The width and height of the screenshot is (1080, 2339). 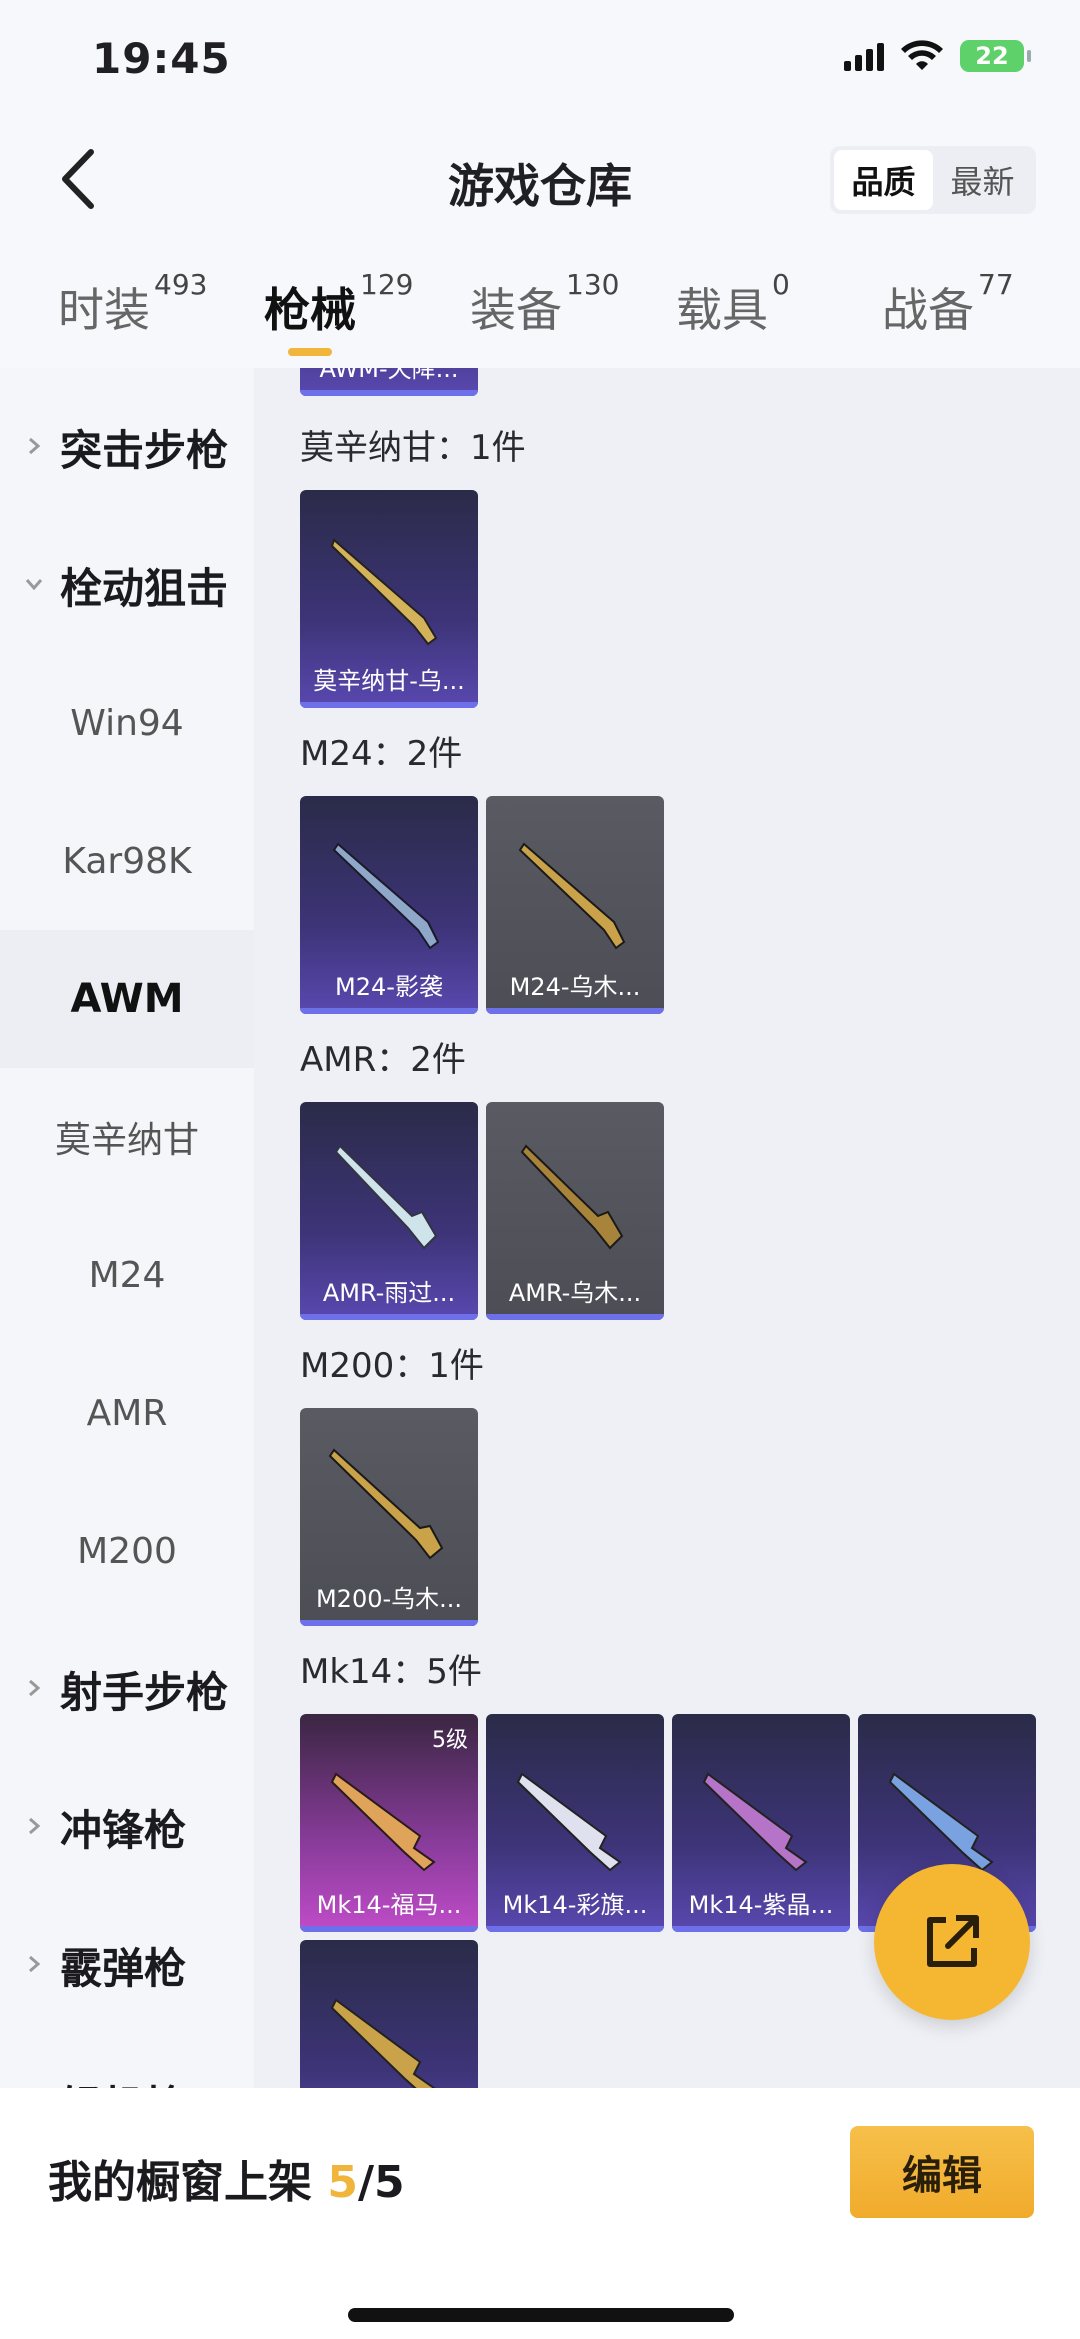 I want to click on group-title-m200: M200：1件, so click(x=392, y=1366).